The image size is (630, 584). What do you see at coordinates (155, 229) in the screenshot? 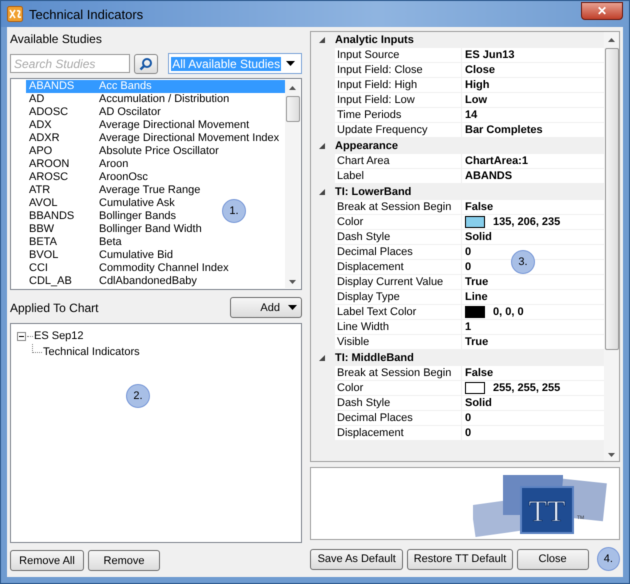
I see `study-list-item: BBW Bollinger Band Width` at bounding box center [155, 229].